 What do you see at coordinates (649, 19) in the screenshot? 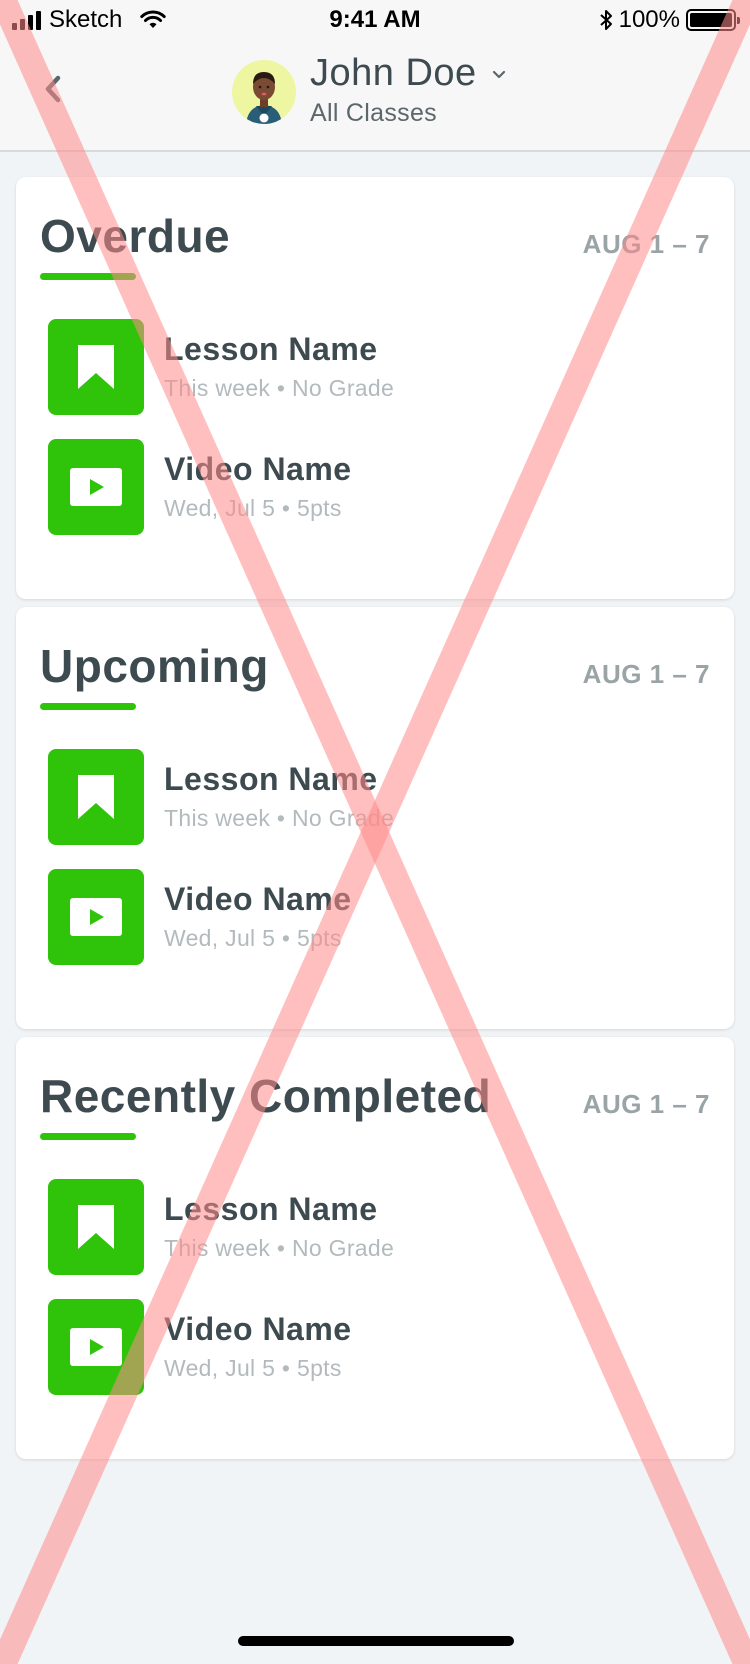
I see `battery-percent: 100%` at bounding box center [649, 19].